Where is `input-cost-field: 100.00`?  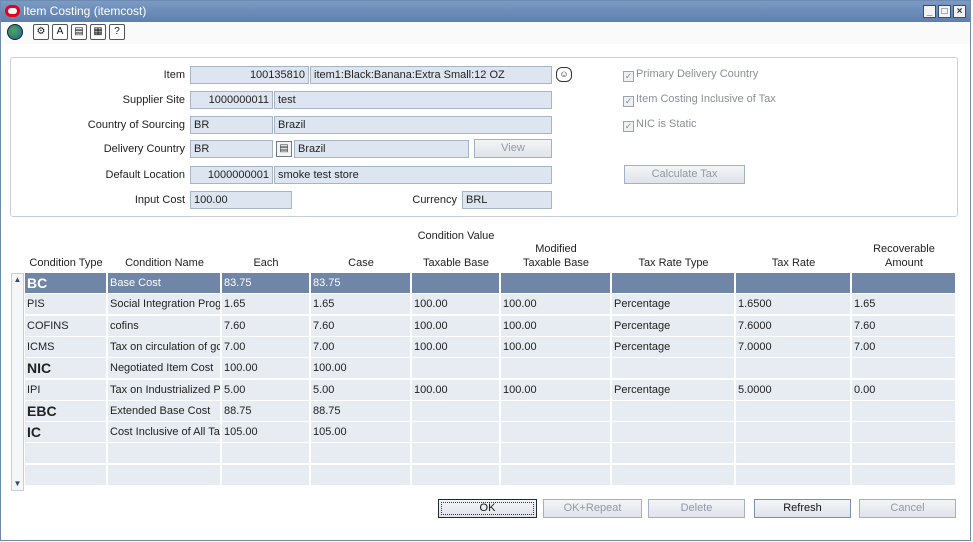 input-cost-field: 100.00 is located at coordinates (241, 200).